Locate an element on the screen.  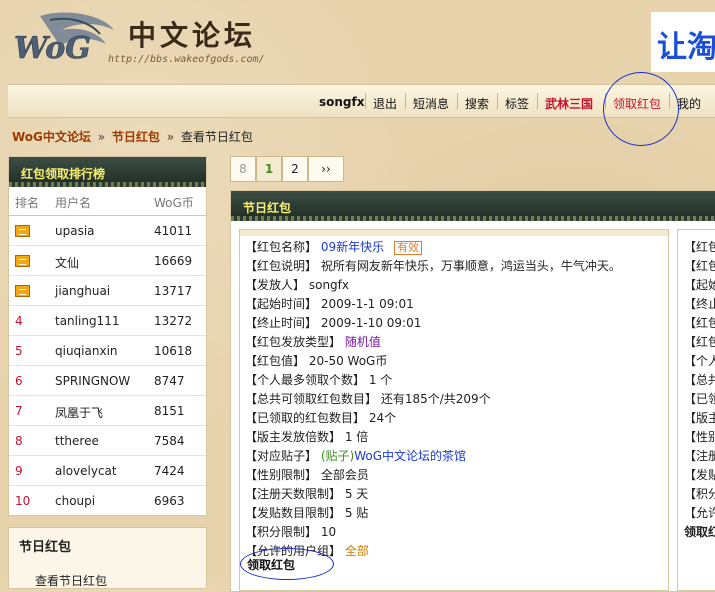
rank-panel-title: 红包领取排行榜 is located at coordinates (63, 174).